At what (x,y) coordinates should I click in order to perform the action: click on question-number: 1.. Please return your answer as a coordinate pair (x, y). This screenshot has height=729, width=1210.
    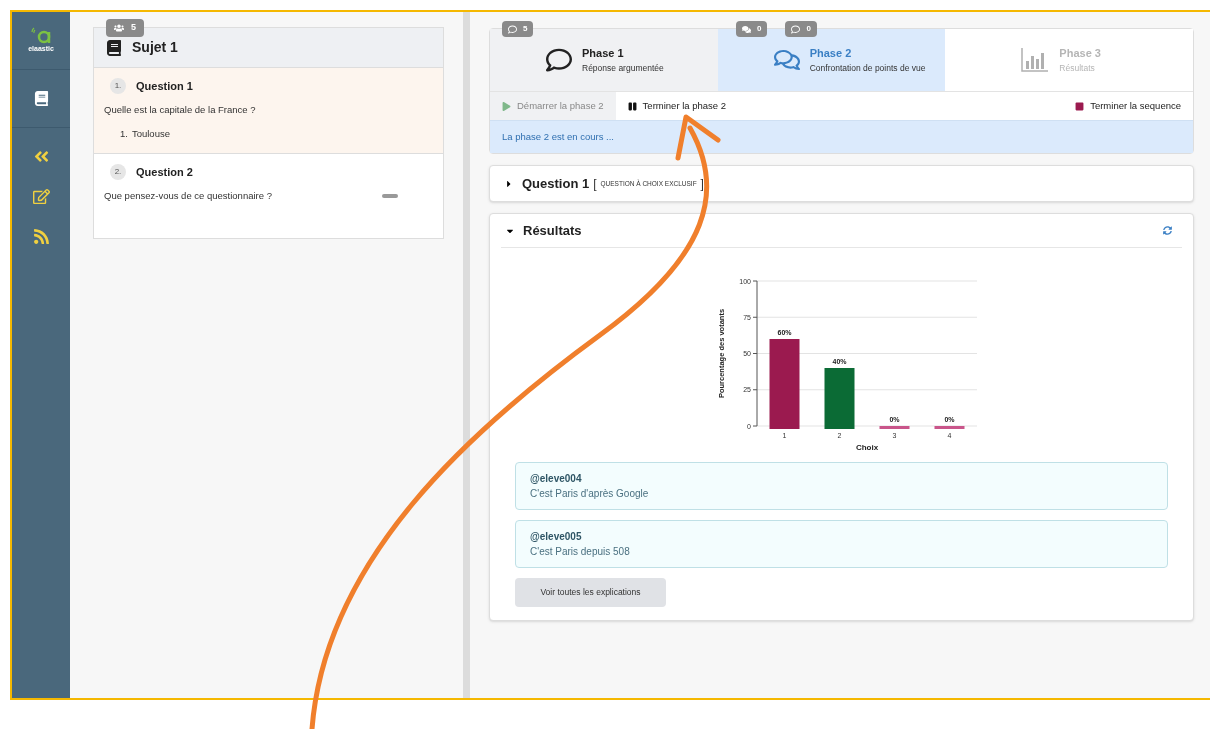
    Looking at the image, I should click on (118, 86).